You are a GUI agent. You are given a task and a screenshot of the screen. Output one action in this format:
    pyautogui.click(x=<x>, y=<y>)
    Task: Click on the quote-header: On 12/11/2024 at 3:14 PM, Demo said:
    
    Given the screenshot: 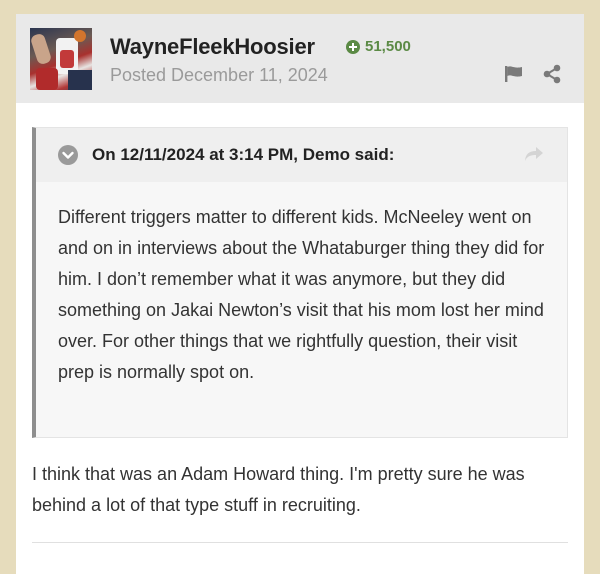 What is the action you would take?
    pyautogui.click(x=301, y=155)
    